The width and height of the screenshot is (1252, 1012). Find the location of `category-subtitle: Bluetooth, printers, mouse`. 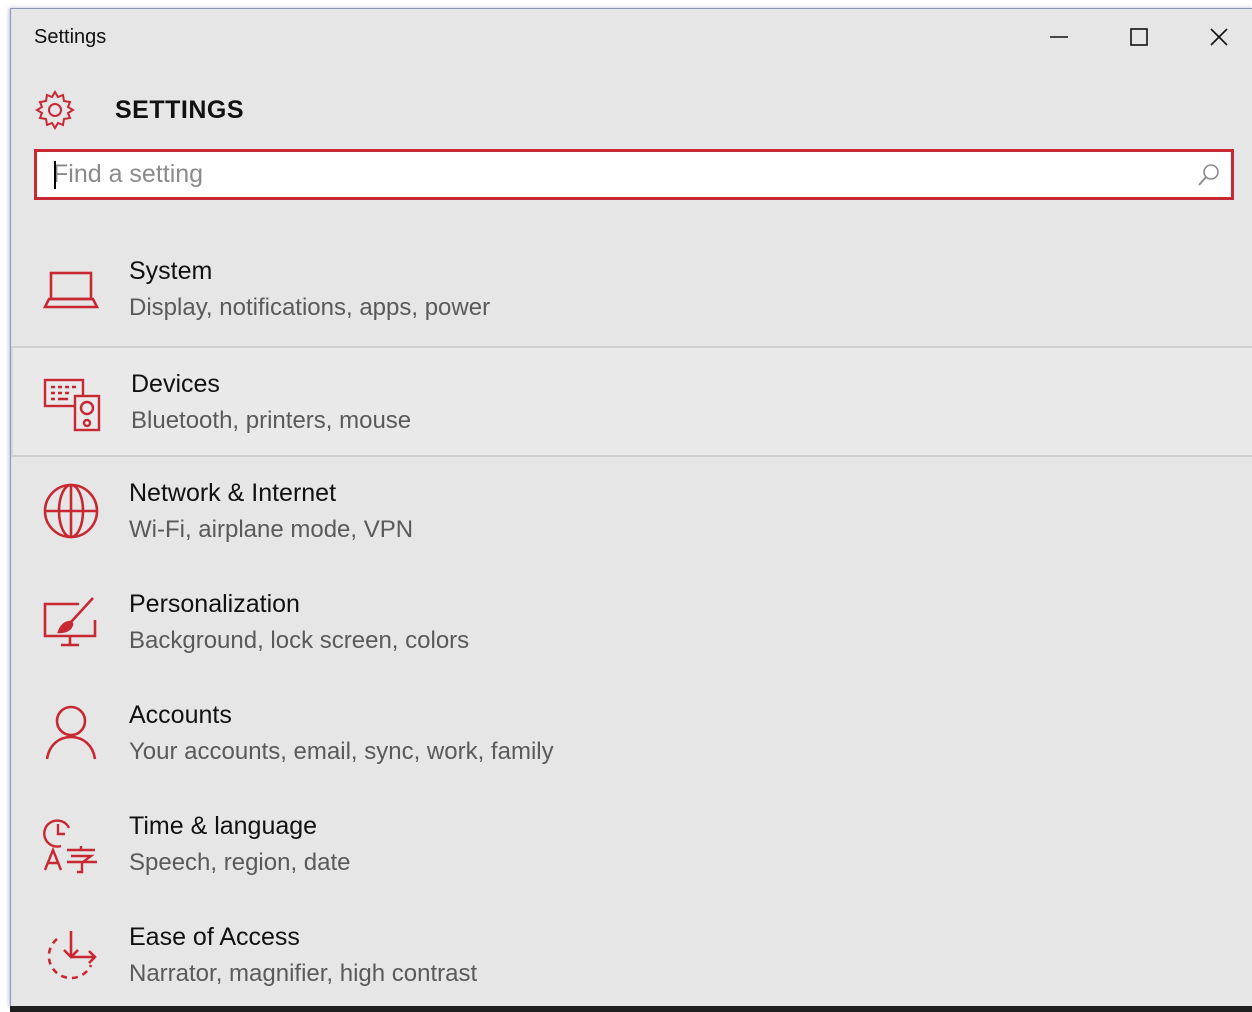

category-subtitle: Bluetooth, printers, mouse is located at coordinates (271, 420).